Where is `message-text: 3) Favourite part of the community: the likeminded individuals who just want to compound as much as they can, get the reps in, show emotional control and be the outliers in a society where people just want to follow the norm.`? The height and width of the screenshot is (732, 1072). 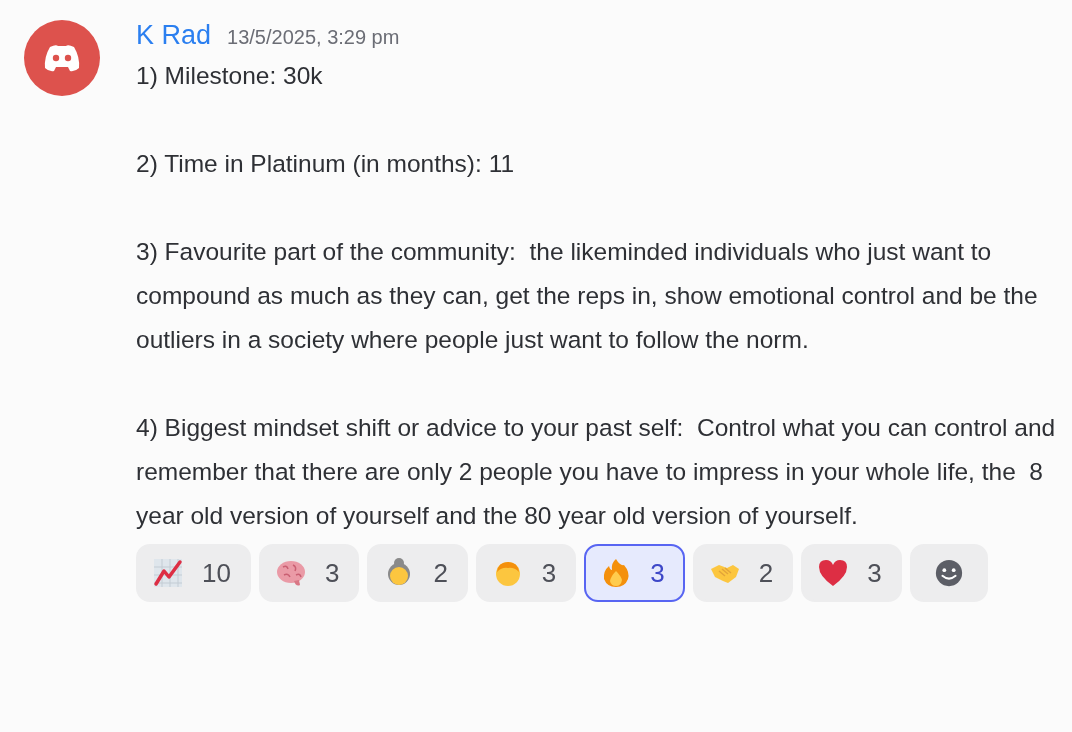
message-text: 3) Favourite part of the community: the likeminded individuals who just want to compound as much as they can, get the reps in, show emotional control and be the outliers in a society where people just want to follow the norm. is located at coordinates (587, 296).